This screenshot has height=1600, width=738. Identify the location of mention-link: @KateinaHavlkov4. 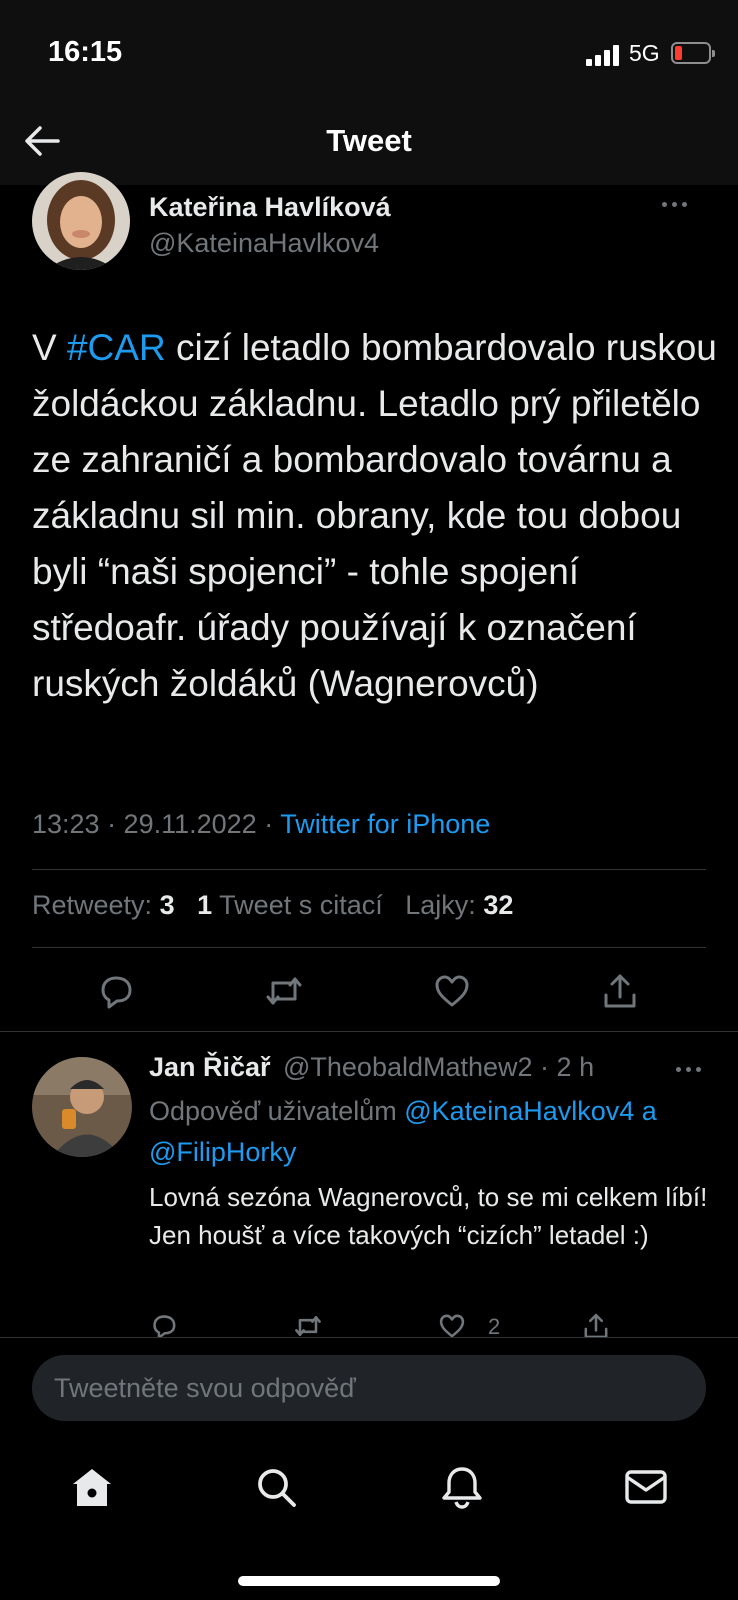
(519, 1111).